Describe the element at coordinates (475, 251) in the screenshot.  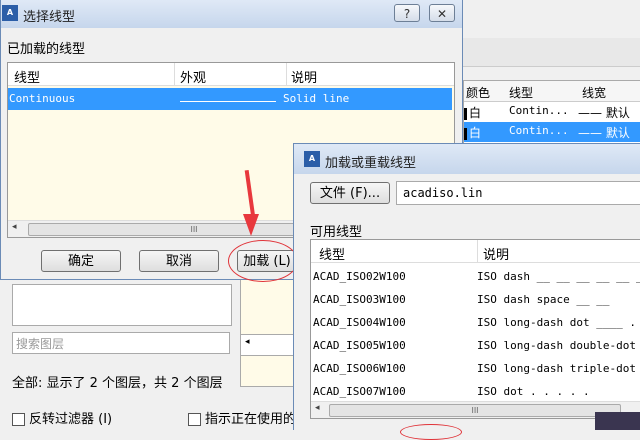
I see `list-header: 线型 说明` at that location.